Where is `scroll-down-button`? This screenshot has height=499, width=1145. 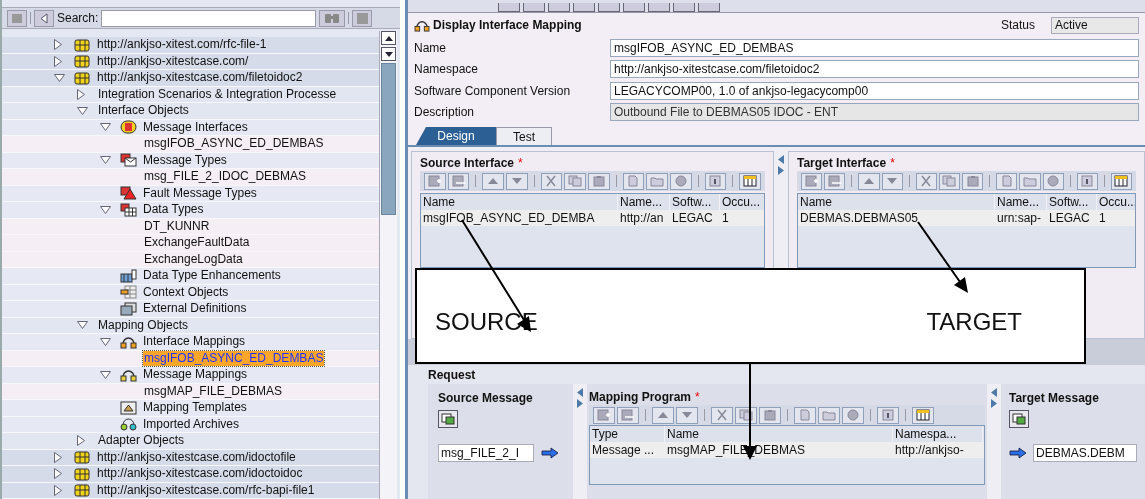 scroll-down-button is located at coordinates (388, 54).